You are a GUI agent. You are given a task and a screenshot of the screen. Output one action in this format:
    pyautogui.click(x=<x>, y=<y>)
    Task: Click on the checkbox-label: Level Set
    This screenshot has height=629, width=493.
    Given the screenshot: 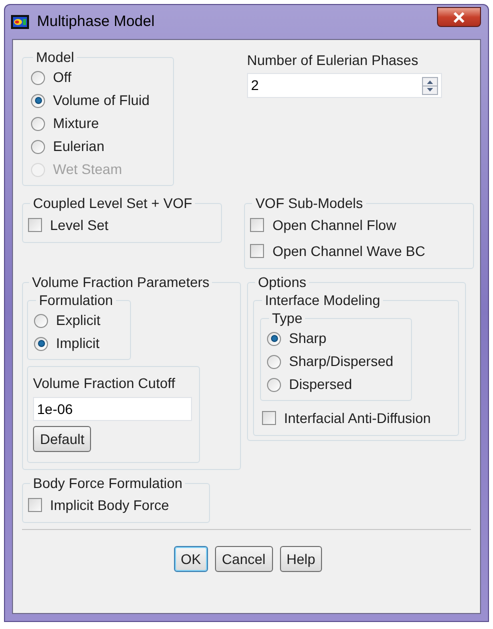 What is the action you would take?
    pyautogui.click(x=79, y=225)
    